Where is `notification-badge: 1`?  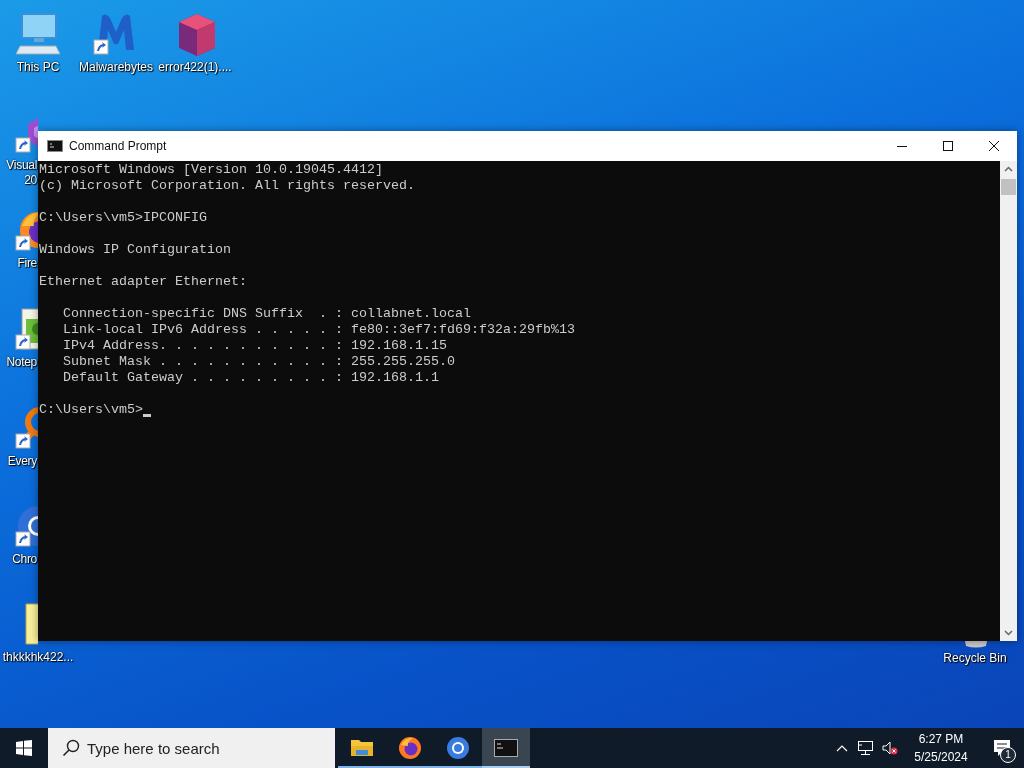 notification-badge: 1 is located at coordinates (1008, 755).